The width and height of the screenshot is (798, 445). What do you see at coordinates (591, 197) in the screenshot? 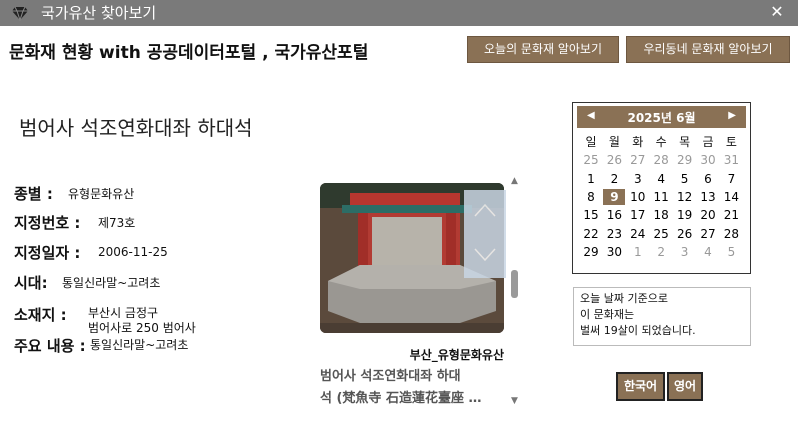
I see `calendar-day: 8` at bounding box center [591, 197].